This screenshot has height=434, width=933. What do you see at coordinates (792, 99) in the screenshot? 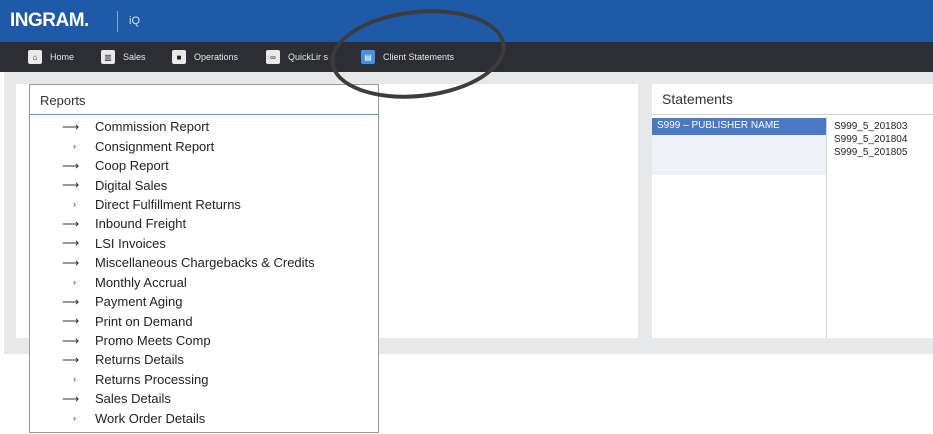
I see `statements-title: Statements` at bounding box center [792, 99].